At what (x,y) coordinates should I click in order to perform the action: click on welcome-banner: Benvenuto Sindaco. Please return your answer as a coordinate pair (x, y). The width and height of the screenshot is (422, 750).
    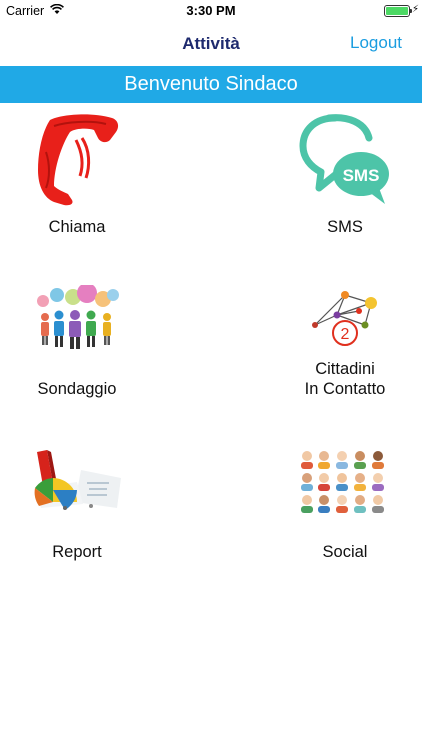
    Looking at the image, I should click on (211, 84).